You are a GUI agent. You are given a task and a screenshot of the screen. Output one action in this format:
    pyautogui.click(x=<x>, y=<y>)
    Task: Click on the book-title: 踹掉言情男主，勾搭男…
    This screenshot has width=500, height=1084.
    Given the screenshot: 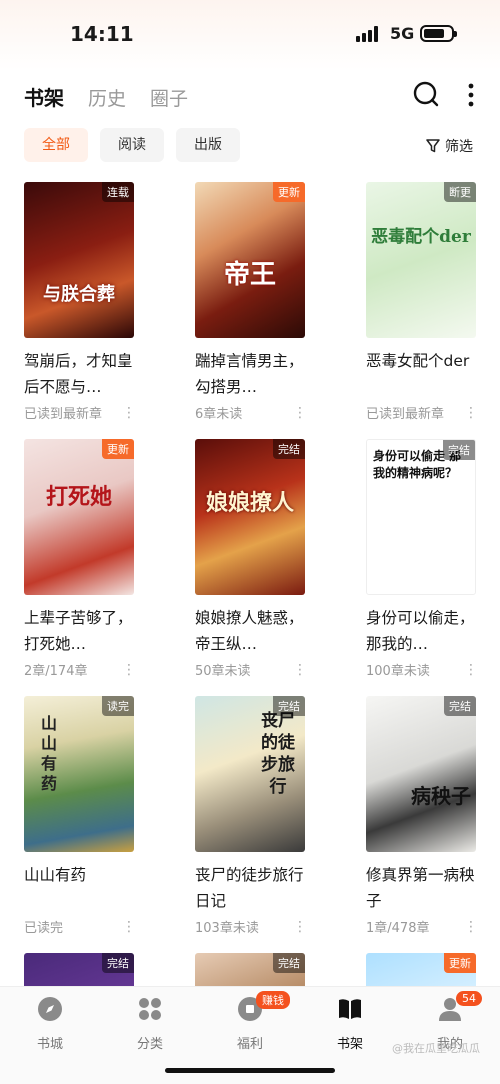 What is the action you would take?
    pyautogui.click(x=249, y=374)
    